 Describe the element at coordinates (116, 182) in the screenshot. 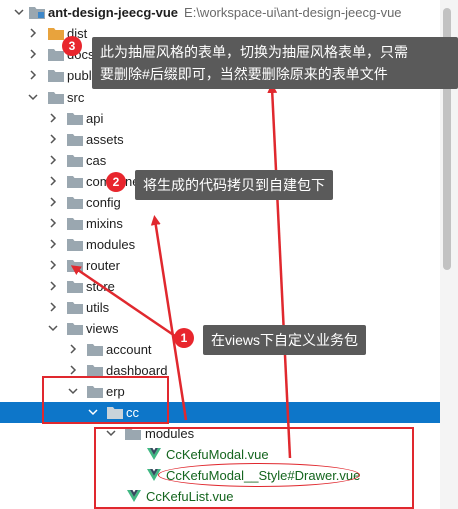

I see `badge-2: 2` at that location.